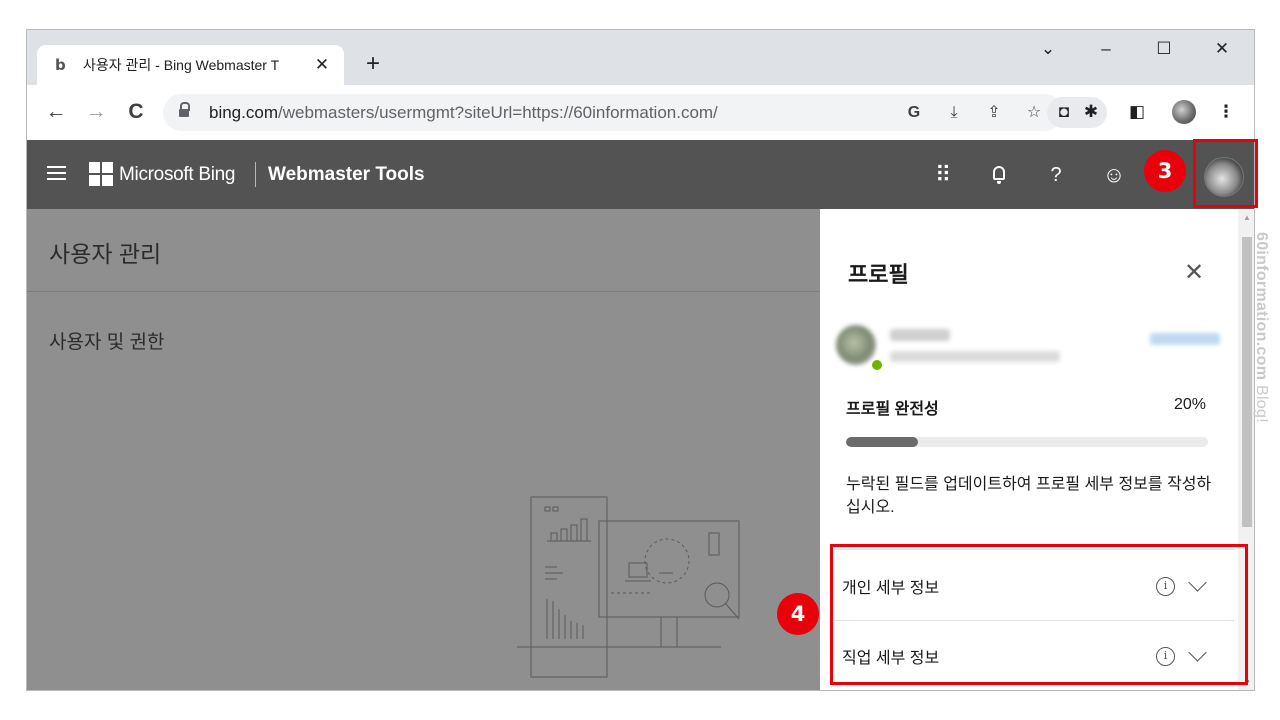 This screenshot has width=1280, height=720. Describe the element at coordinates (1091, 112) in the screenshot. I see `extensions-puzzle-icon: ✱` at that location.